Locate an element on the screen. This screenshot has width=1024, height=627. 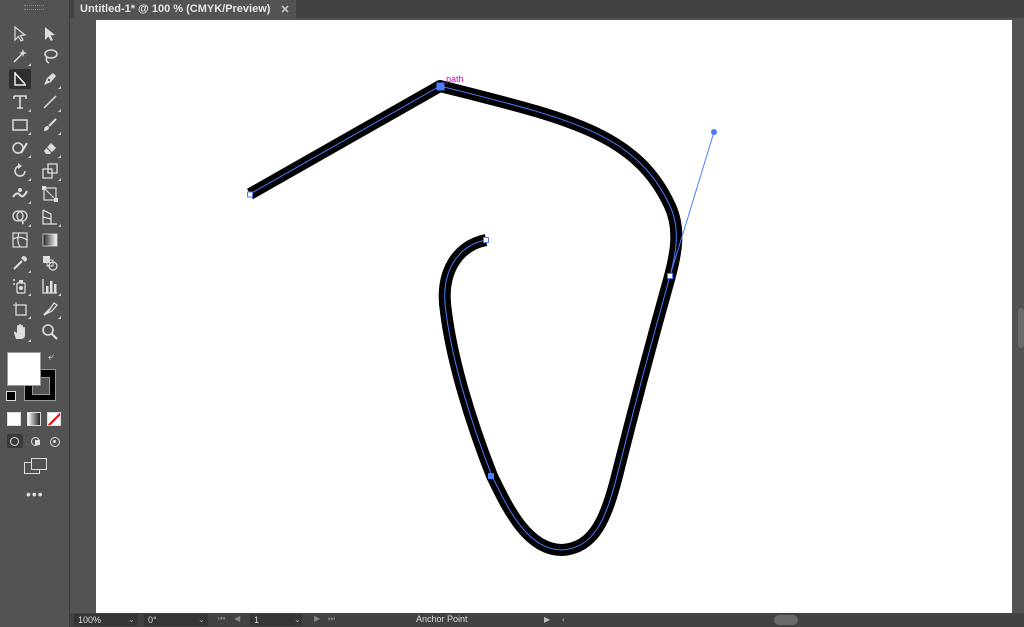
direction-handle-line is located at coordinates (692, 204).